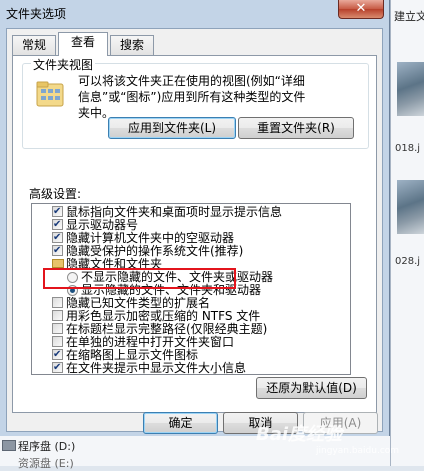  Describe the element at coordinates (409, 16) in the screenshot. I see `background-toolbar-text: 建立文件` at that location.